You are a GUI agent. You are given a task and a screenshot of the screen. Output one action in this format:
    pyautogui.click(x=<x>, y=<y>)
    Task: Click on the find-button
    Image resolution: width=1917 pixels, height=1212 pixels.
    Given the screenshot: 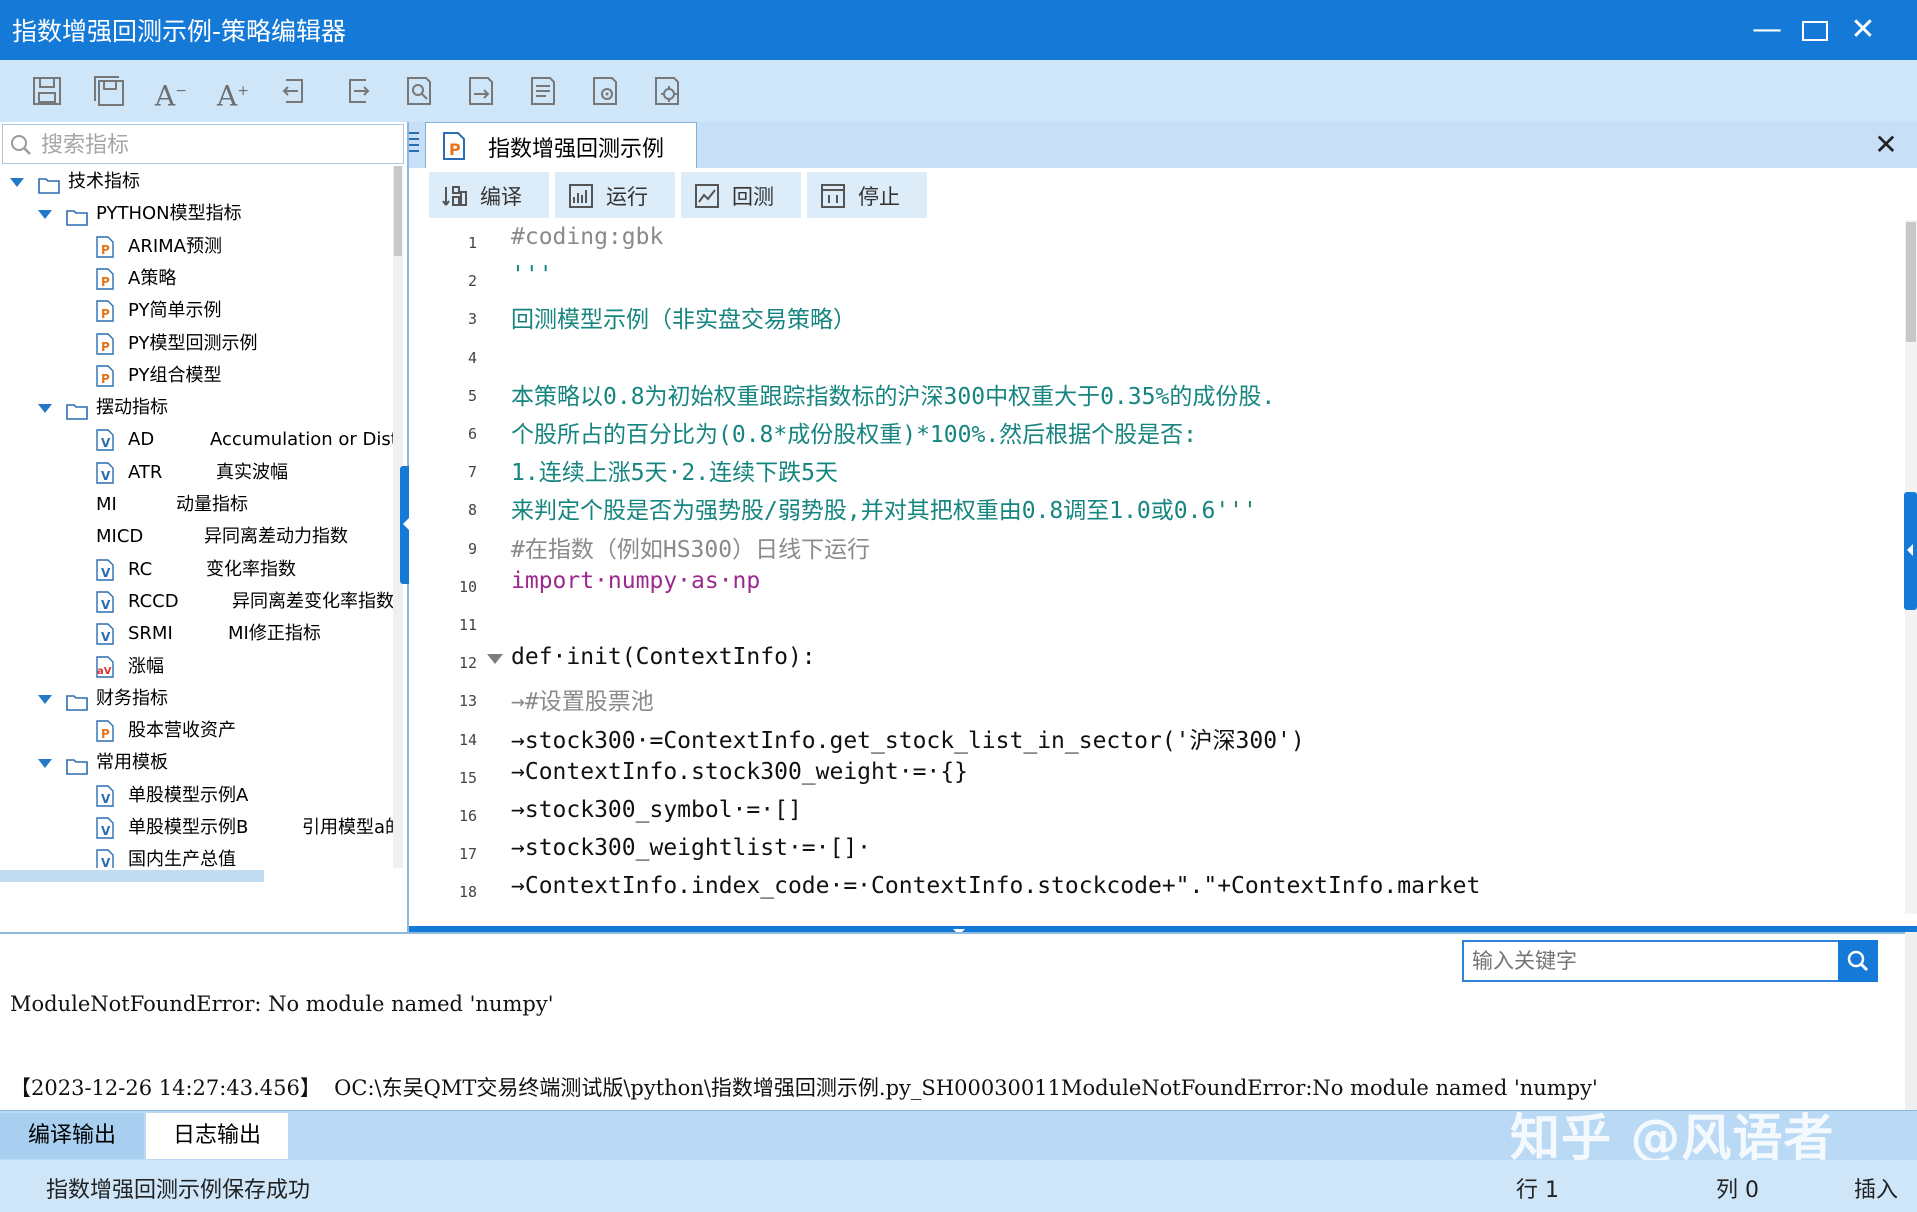 What is the action you would take?
    pyautogui.click(x=419, y=91)
    